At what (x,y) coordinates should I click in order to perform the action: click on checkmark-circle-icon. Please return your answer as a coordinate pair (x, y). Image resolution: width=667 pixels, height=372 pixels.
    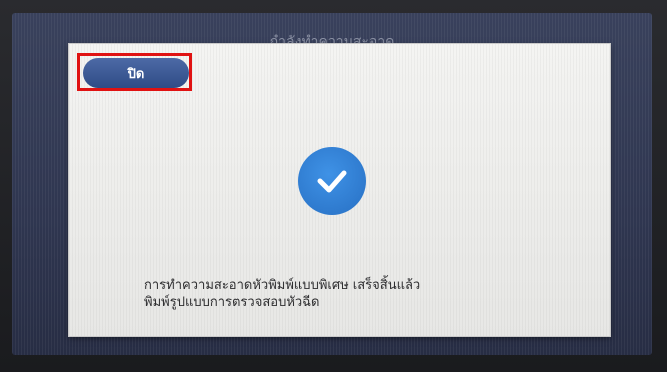
    Looking at the image, I should click on (332, 181).